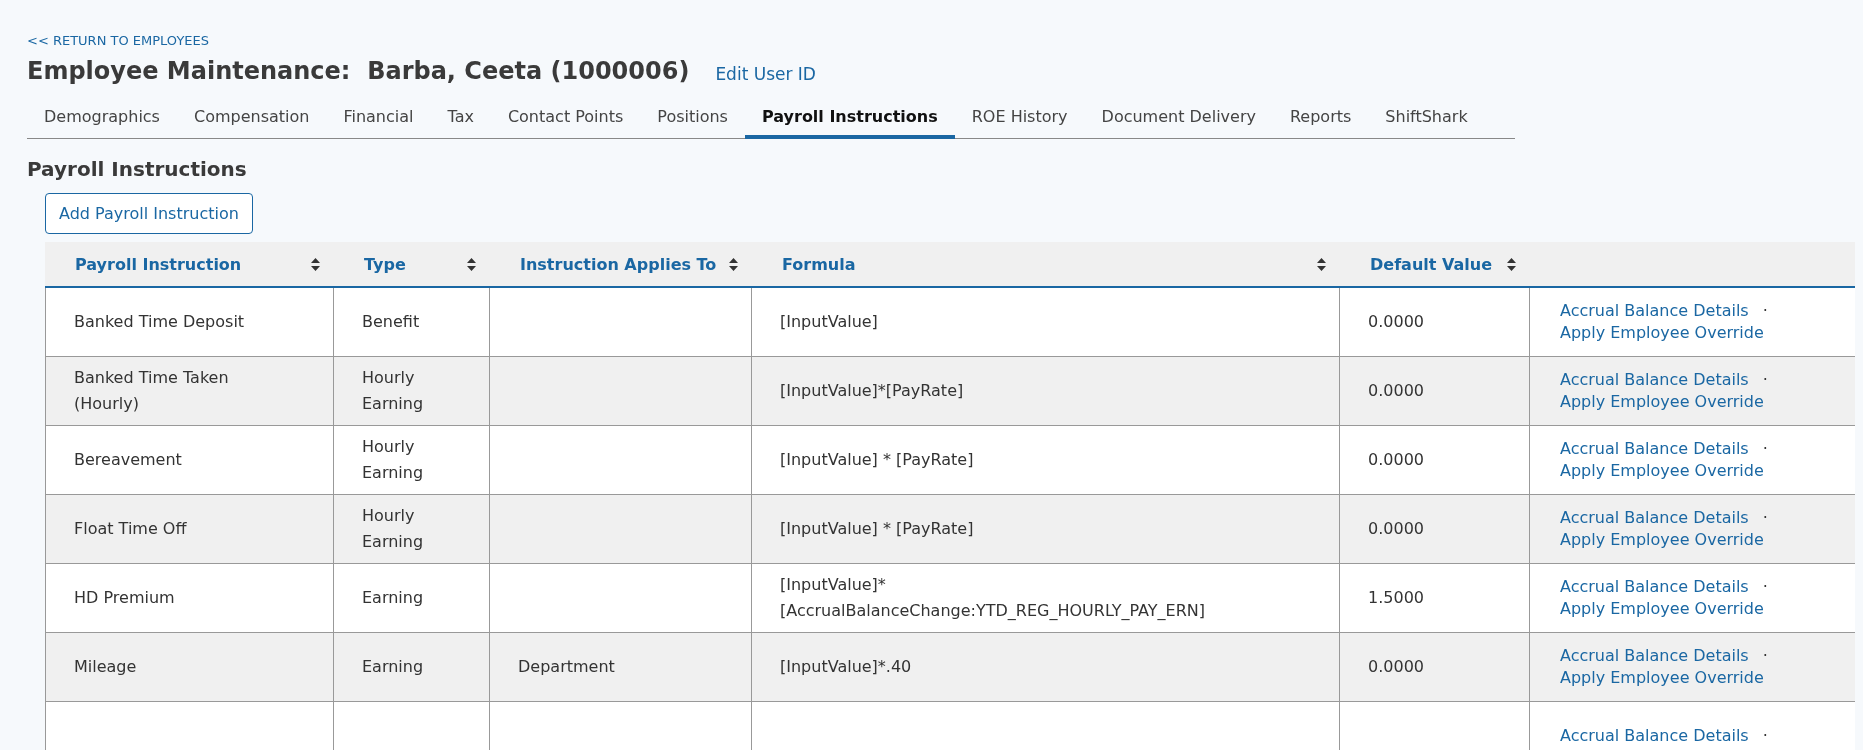  I want to click on column-header: Type, so click(385, 264).